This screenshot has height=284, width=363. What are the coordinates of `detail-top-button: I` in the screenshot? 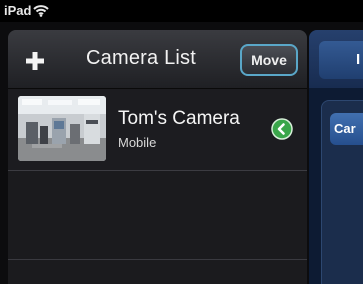 It's located at (341, 60).